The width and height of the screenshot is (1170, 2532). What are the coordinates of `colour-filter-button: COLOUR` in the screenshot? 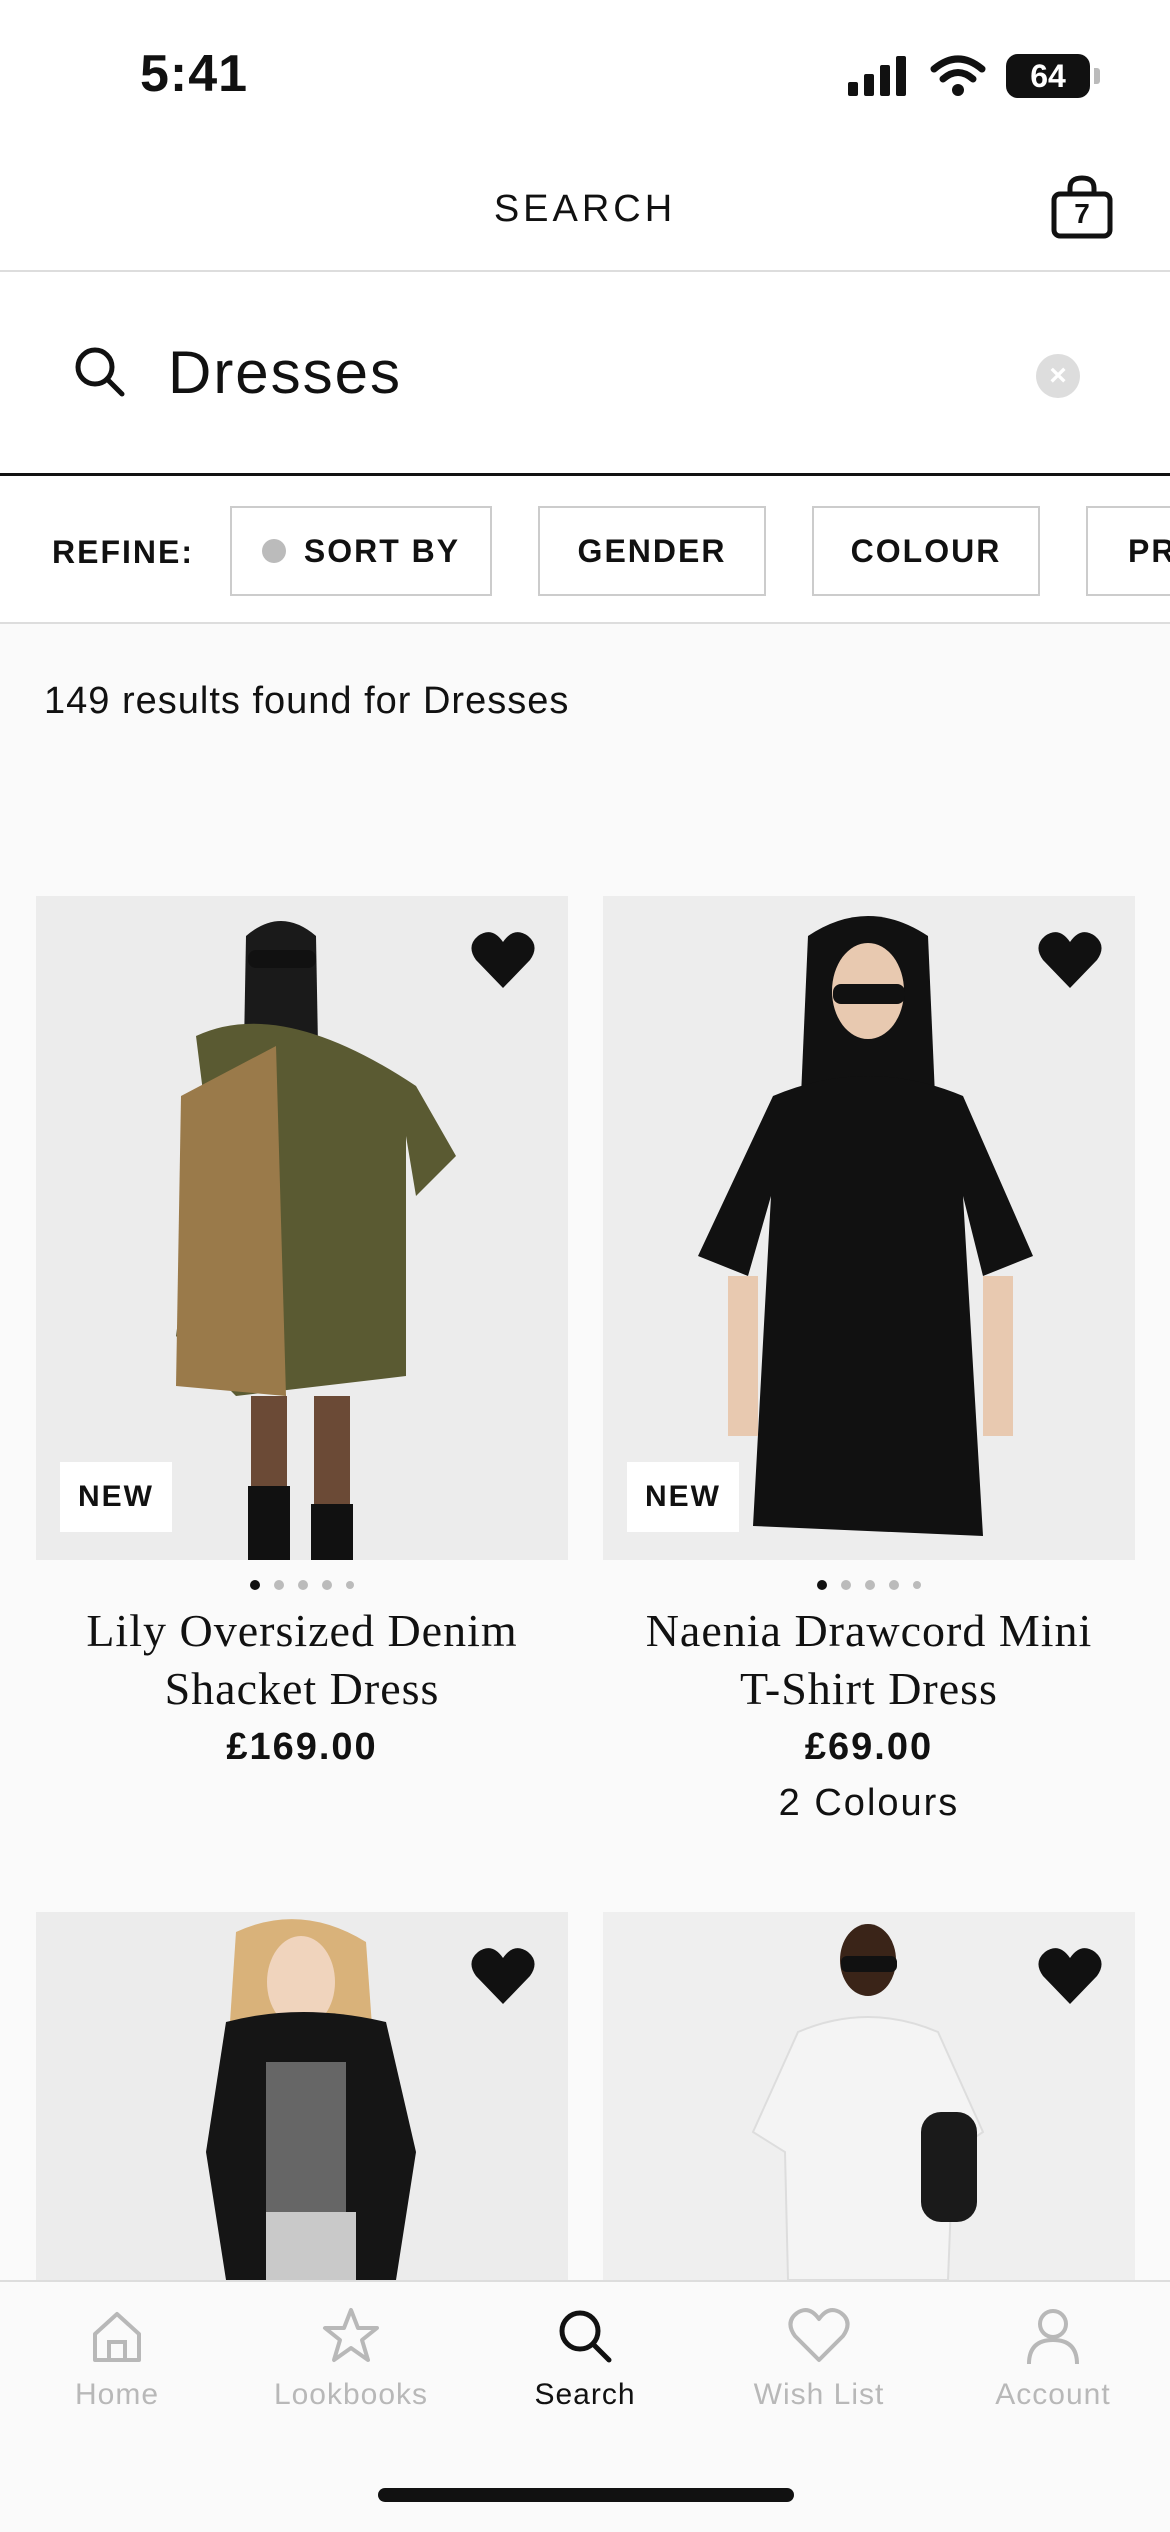 It's located at (926, 551).